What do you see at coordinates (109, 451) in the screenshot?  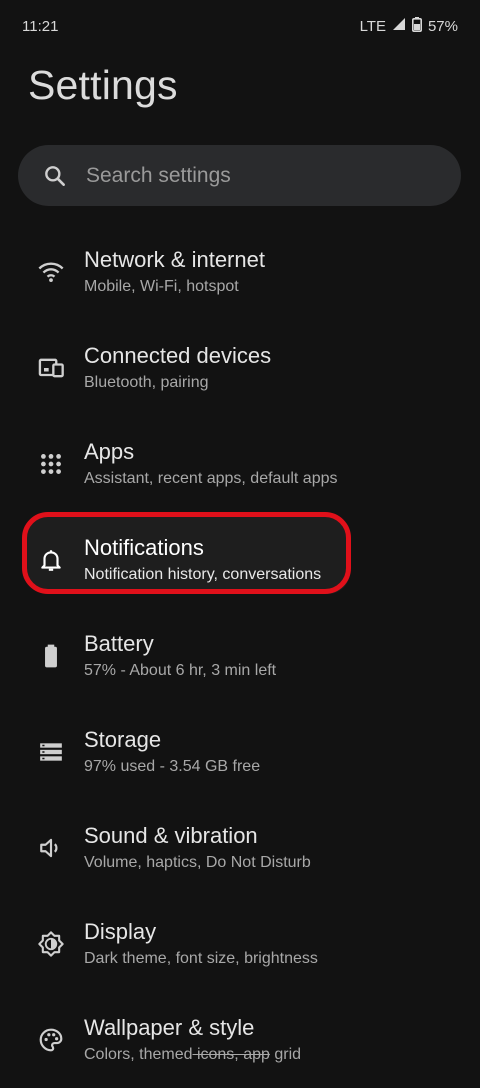 I see `setting-title: Apps` at bounding box center [109, 451].